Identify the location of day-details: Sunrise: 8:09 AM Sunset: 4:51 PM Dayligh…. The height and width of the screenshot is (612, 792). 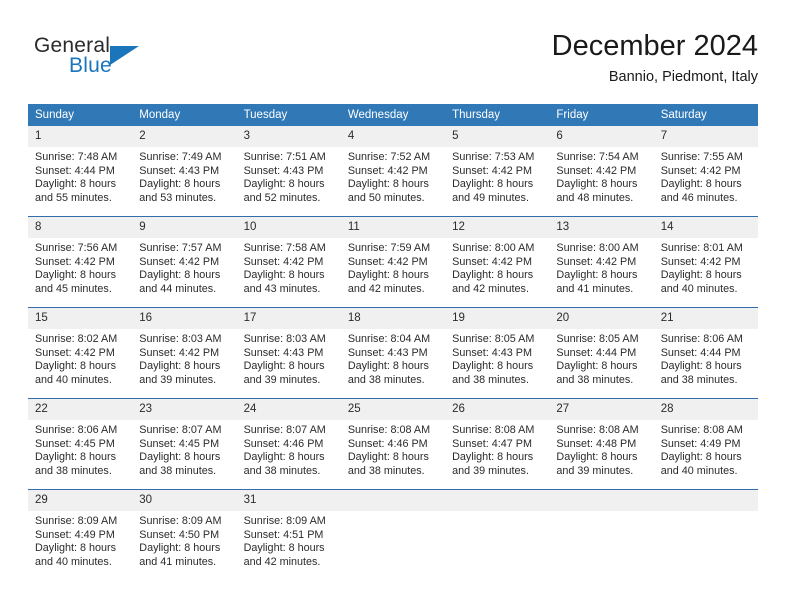
(289, 540).